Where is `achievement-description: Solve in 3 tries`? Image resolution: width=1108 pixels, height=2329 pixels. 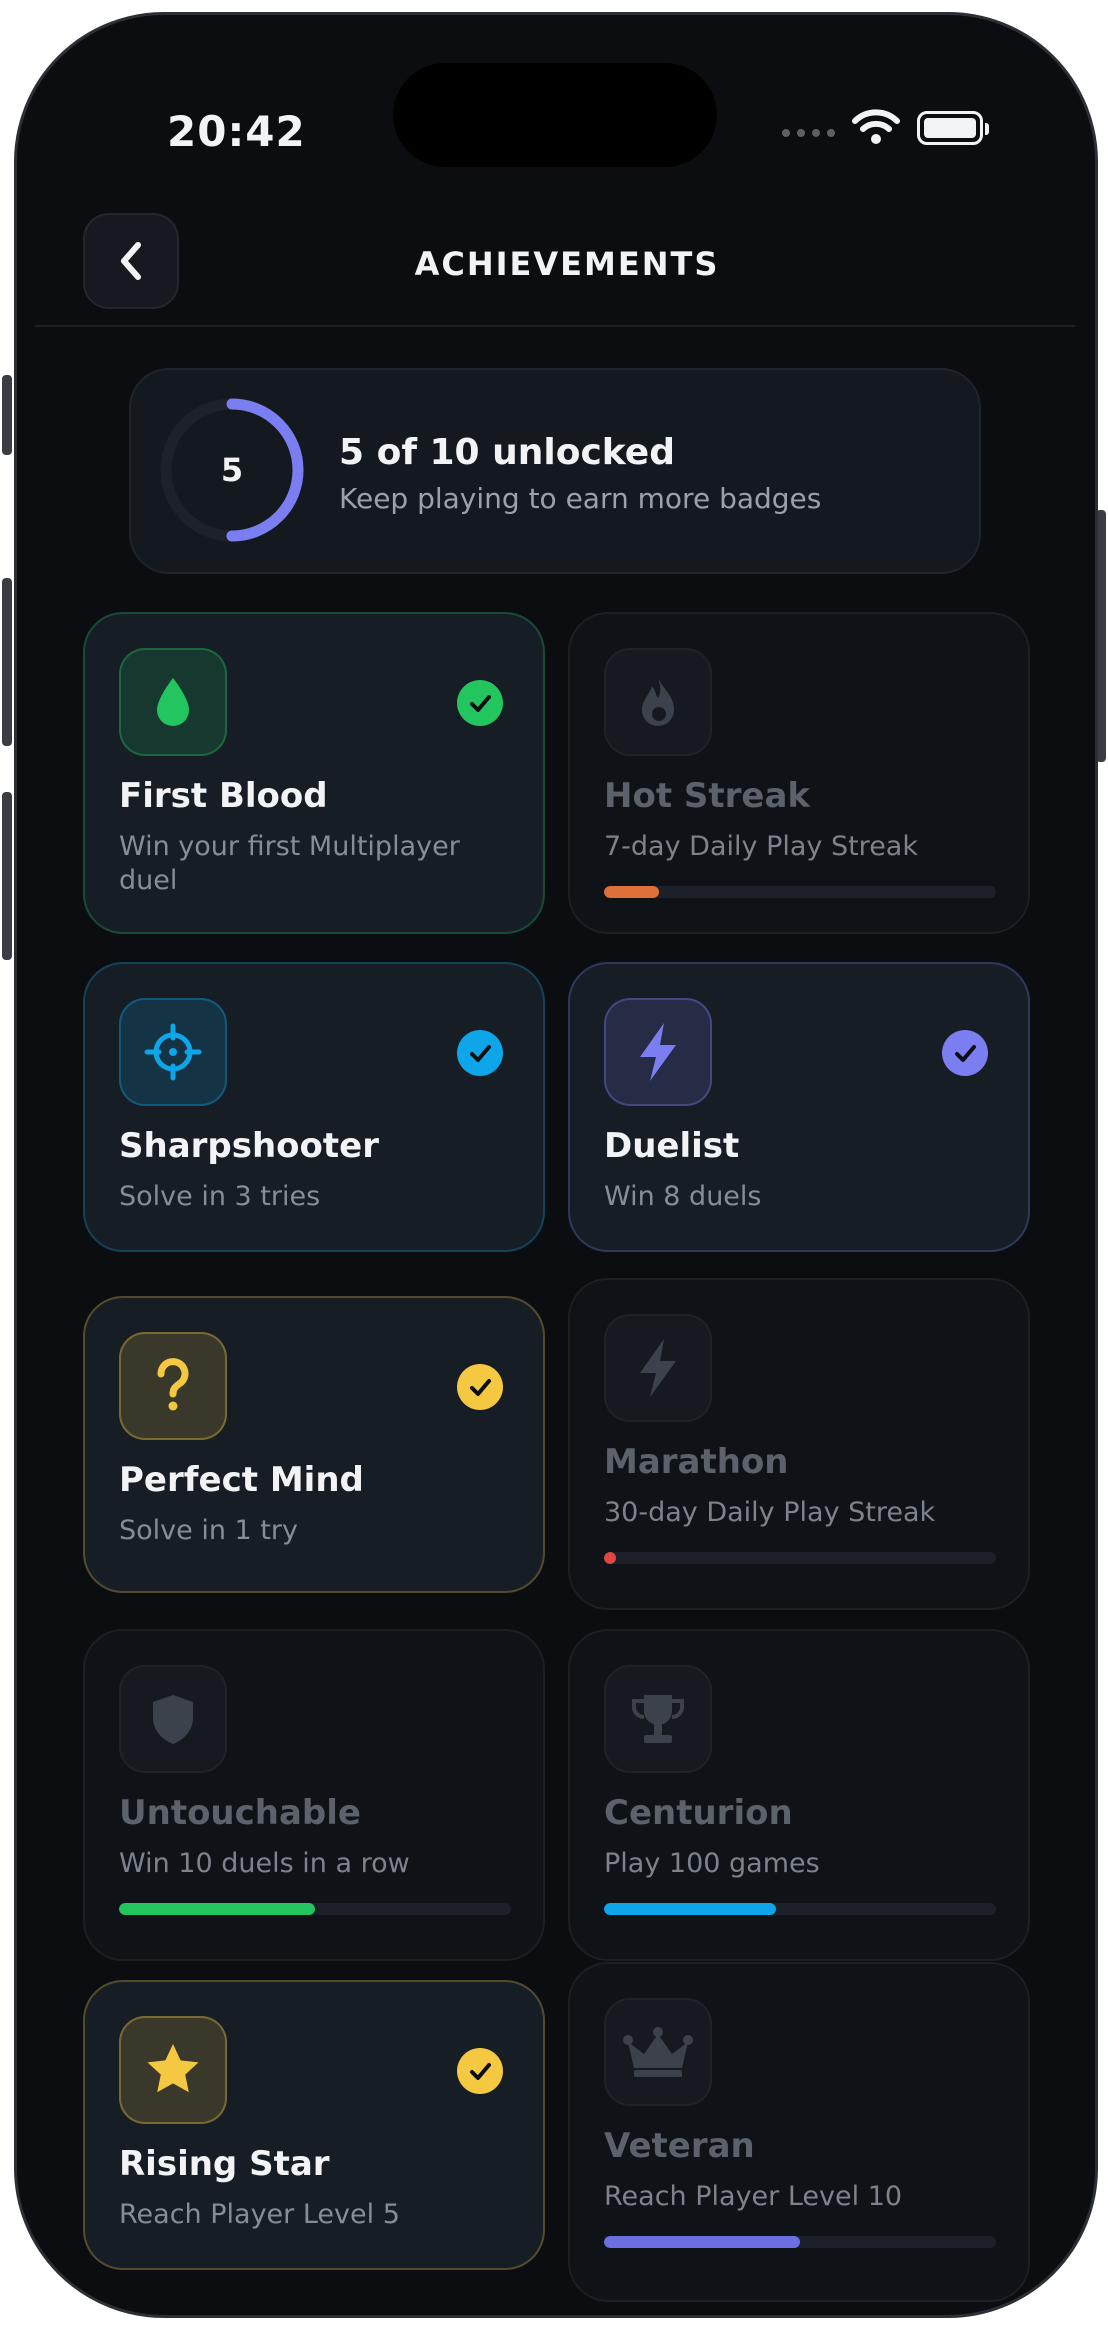
achievement-description: Solve in 3 tries is located at coordinates (220, 1196).